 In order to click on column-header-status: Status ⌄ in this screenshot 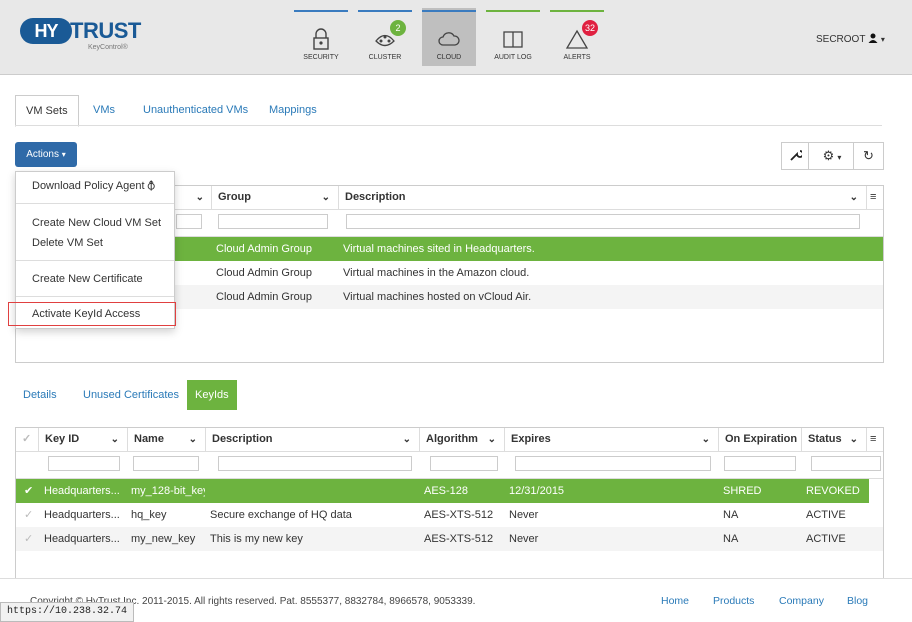, I will do `click(833, 439)`.